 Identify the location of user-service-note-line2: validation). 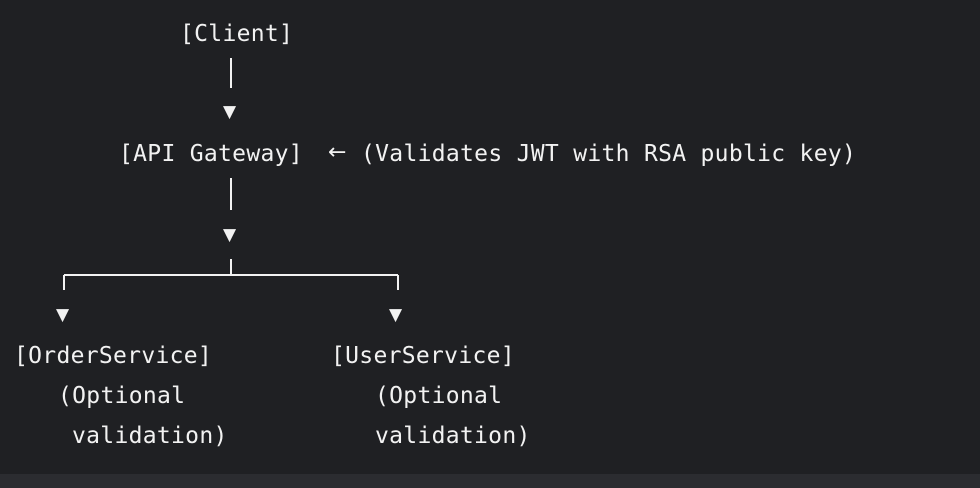
(453, 436).